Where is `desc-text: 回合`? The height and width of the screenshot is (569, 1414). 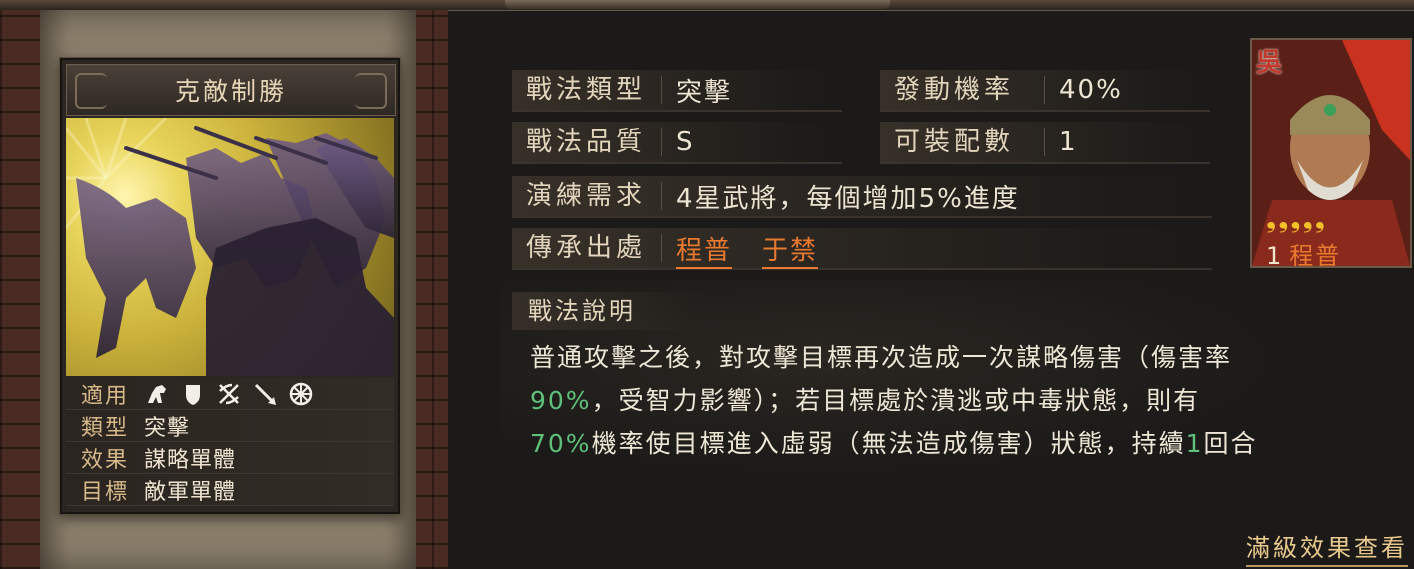 desc-text: 回合 is located at coordinates (1230, 443).